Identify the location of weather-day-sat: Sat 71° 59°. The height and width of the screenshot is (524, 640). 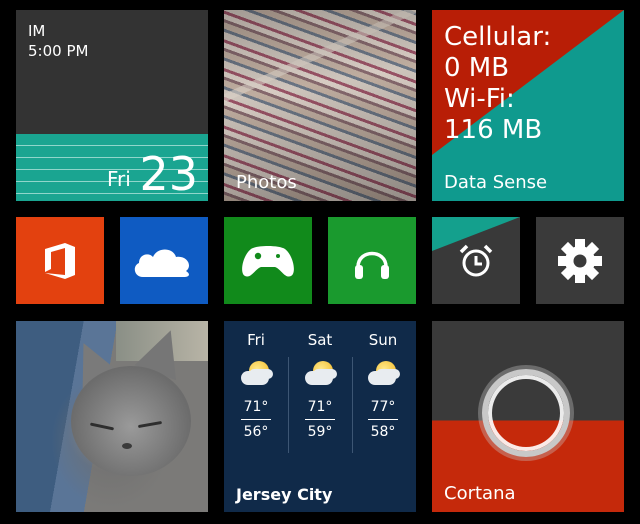
(320, 385).